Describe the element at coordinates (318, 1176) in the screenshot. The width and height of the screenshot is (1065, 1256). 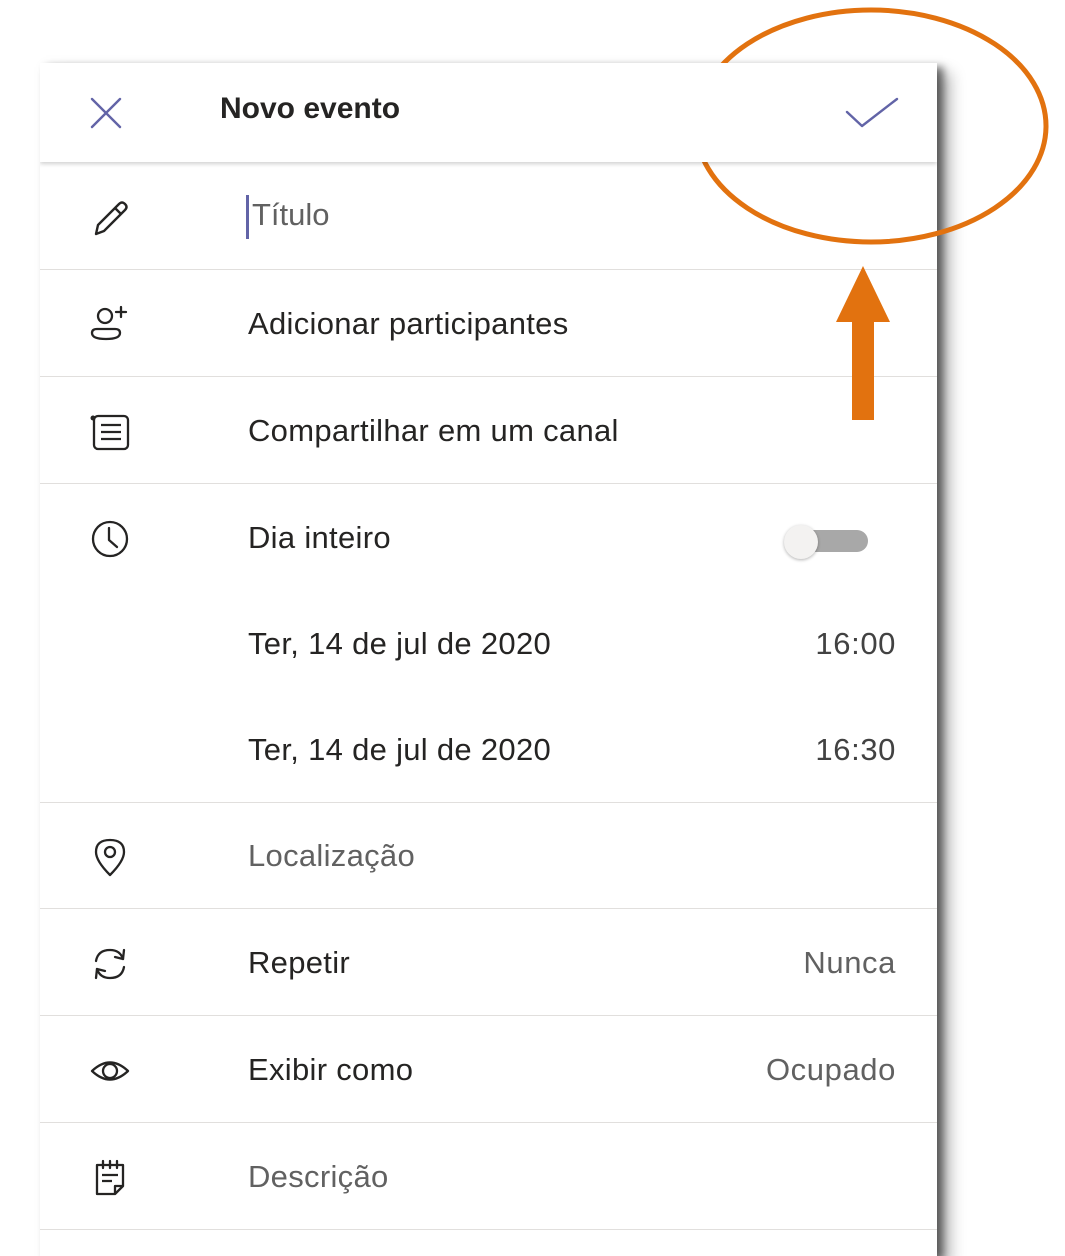
I see `description-label: Descrição` at that location.